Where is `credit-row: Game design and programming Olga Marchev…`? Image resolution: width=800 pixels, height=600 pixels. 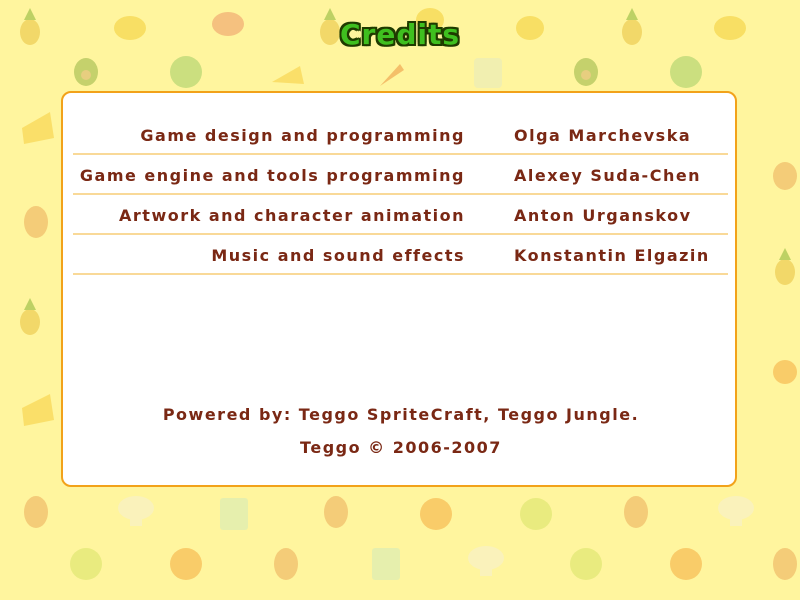 credit-row: Game design and programming Olga Marchev… is located at coordinates (400, 134).